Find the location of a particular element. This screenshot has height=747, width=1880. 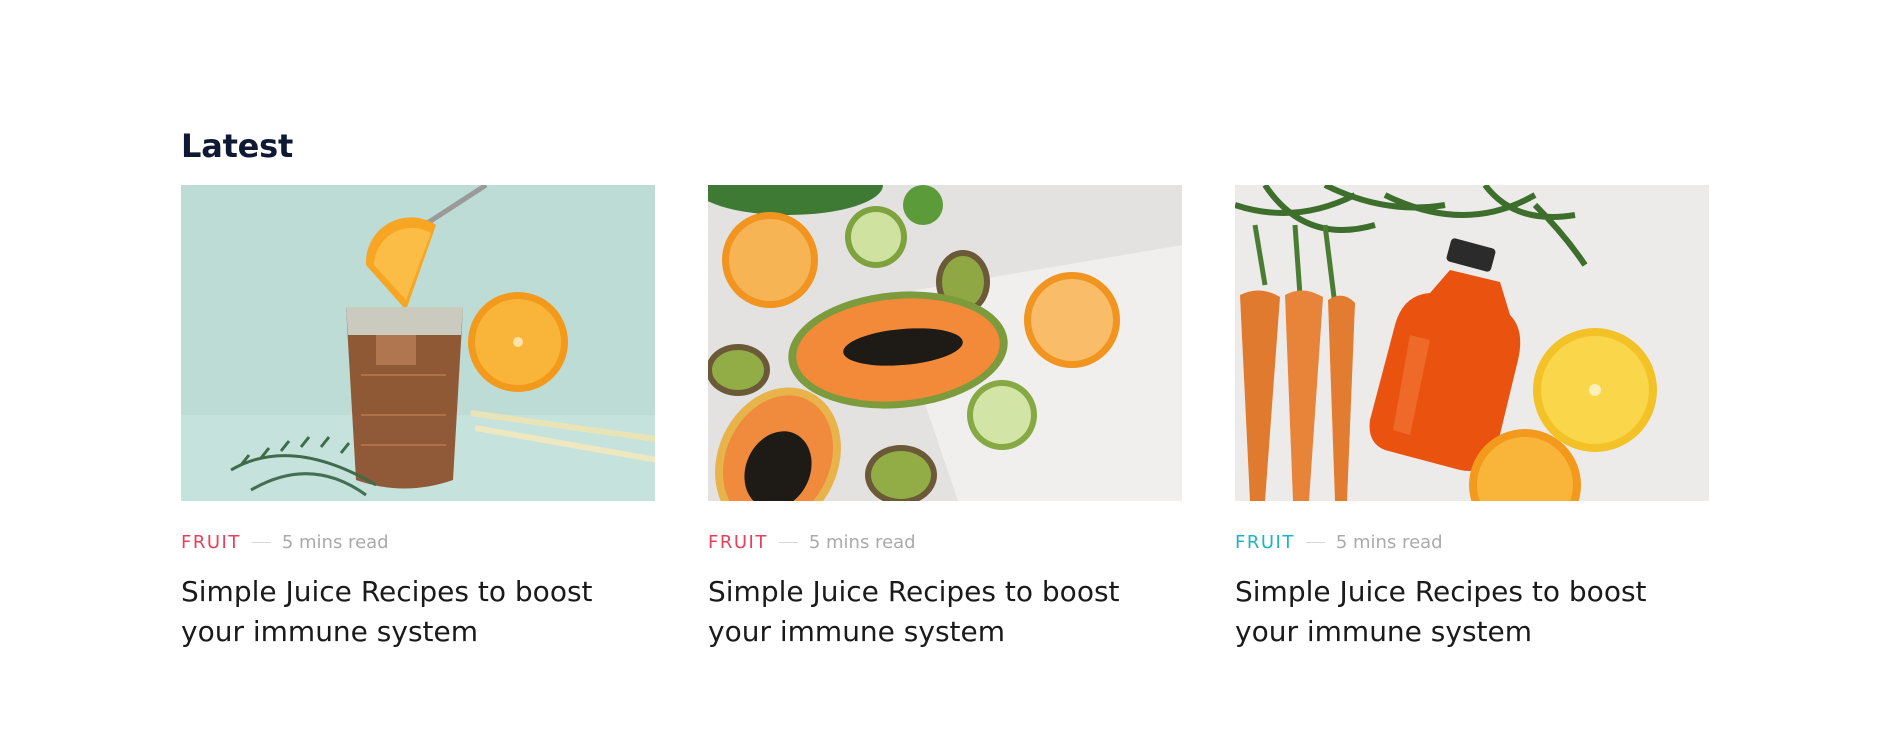

papaya-fruit-image is located at coordinates (945, 343).